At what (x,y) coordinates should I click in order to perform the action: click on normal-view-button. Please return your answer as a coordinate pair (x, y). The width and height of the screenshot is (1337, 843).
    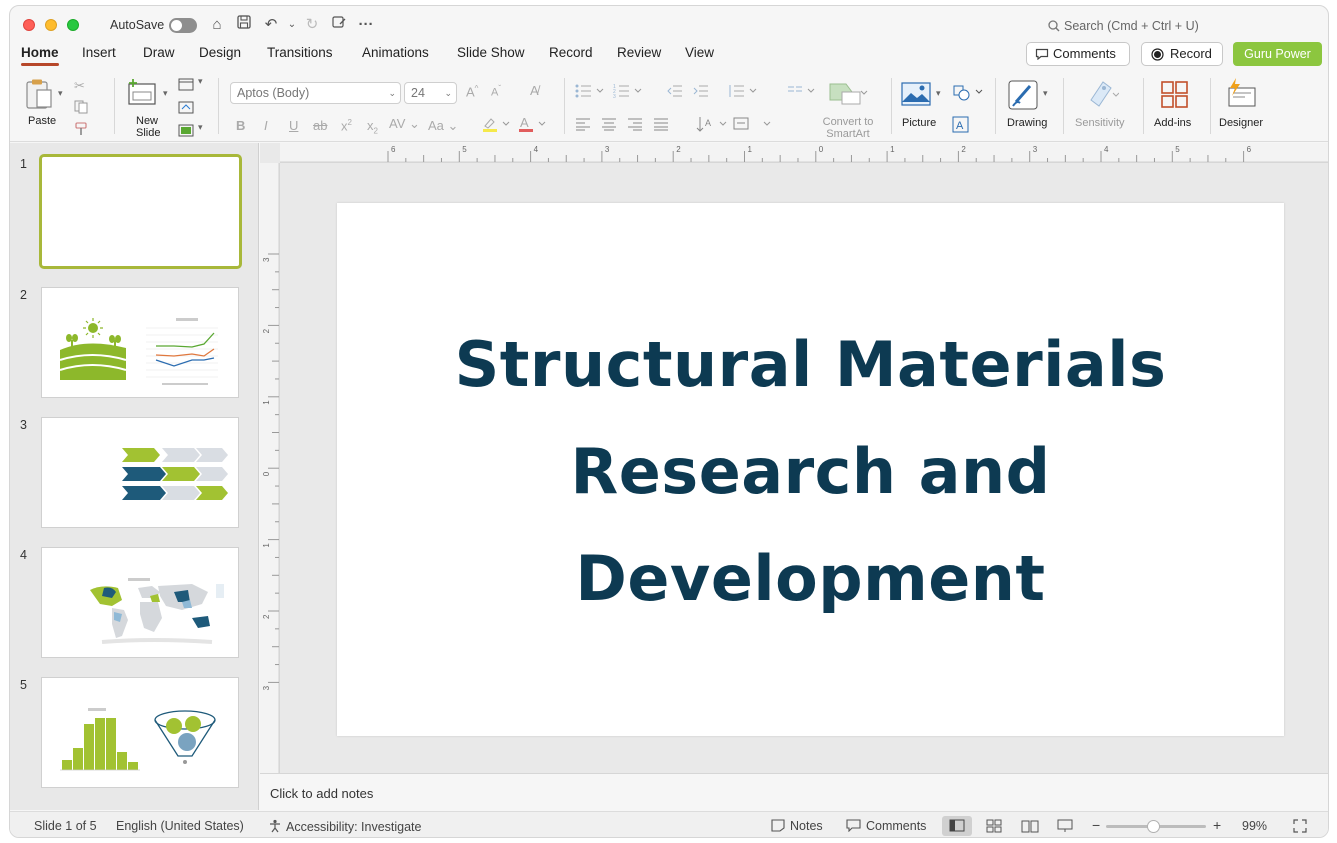
    Looking at the image, I should click on (957, 826).